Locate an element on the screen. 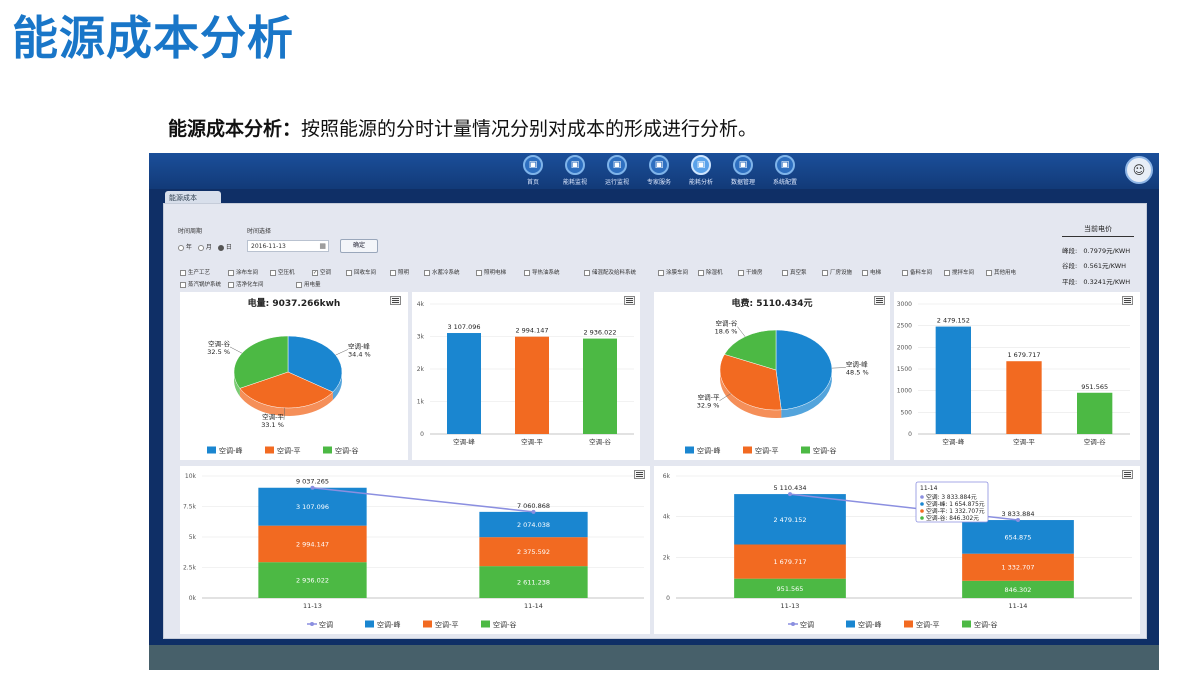  nav-item-0: ▣ 首页 is located at coordinates (533, 170).